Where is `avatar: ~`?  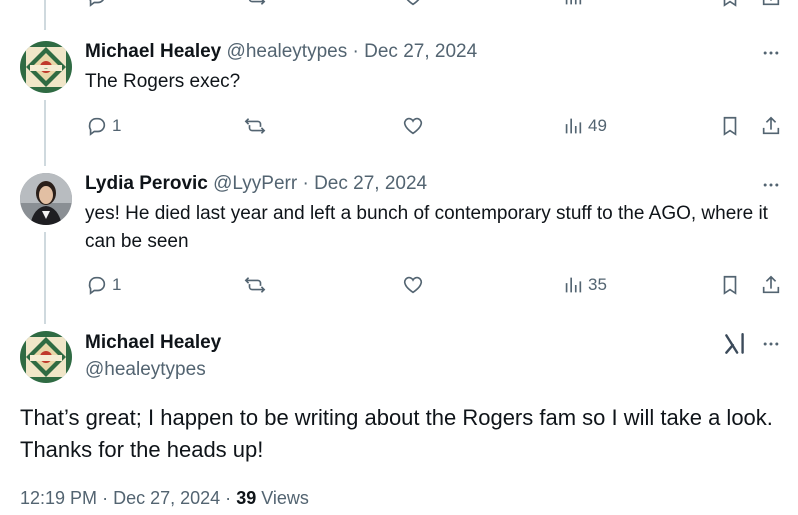
avatar: ~ is located at coordinates (46, 67).